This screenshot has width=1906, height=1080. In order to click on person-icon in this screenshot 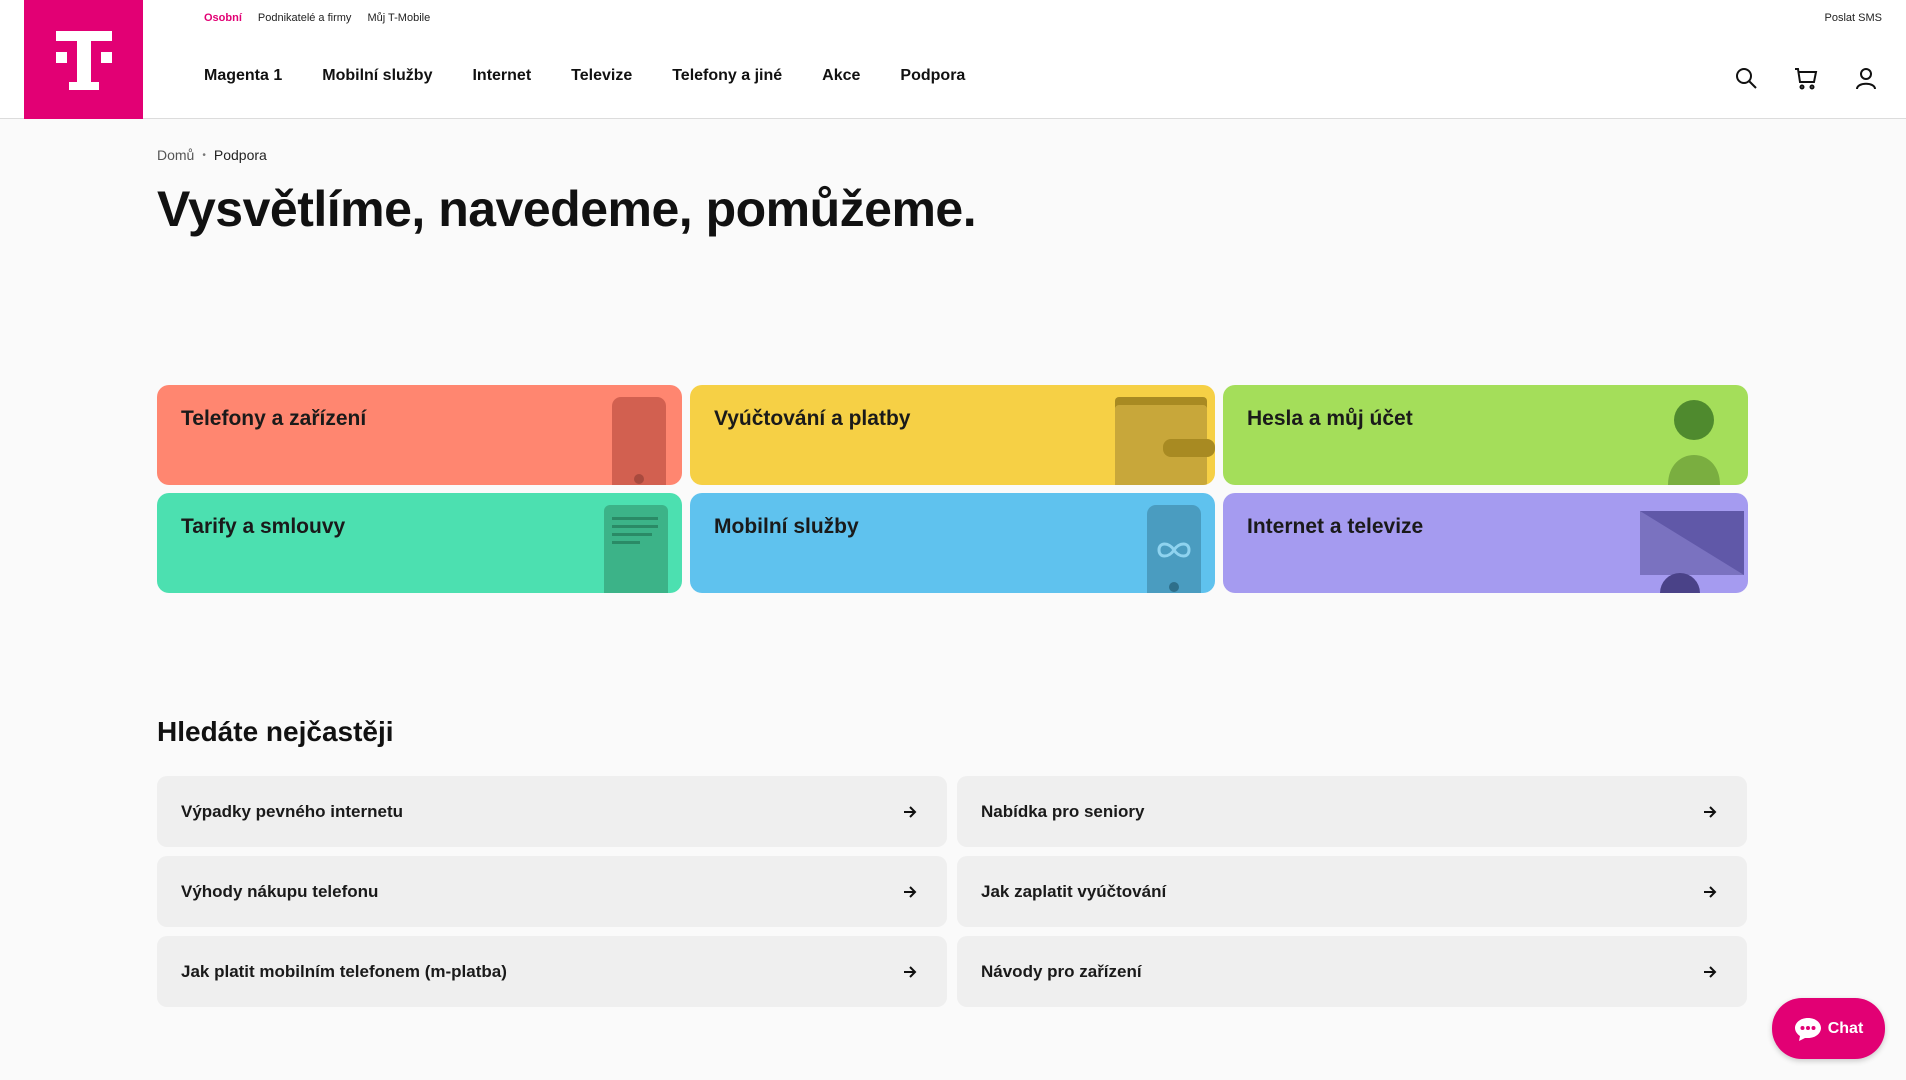, I will do `click(1694, 442)`.